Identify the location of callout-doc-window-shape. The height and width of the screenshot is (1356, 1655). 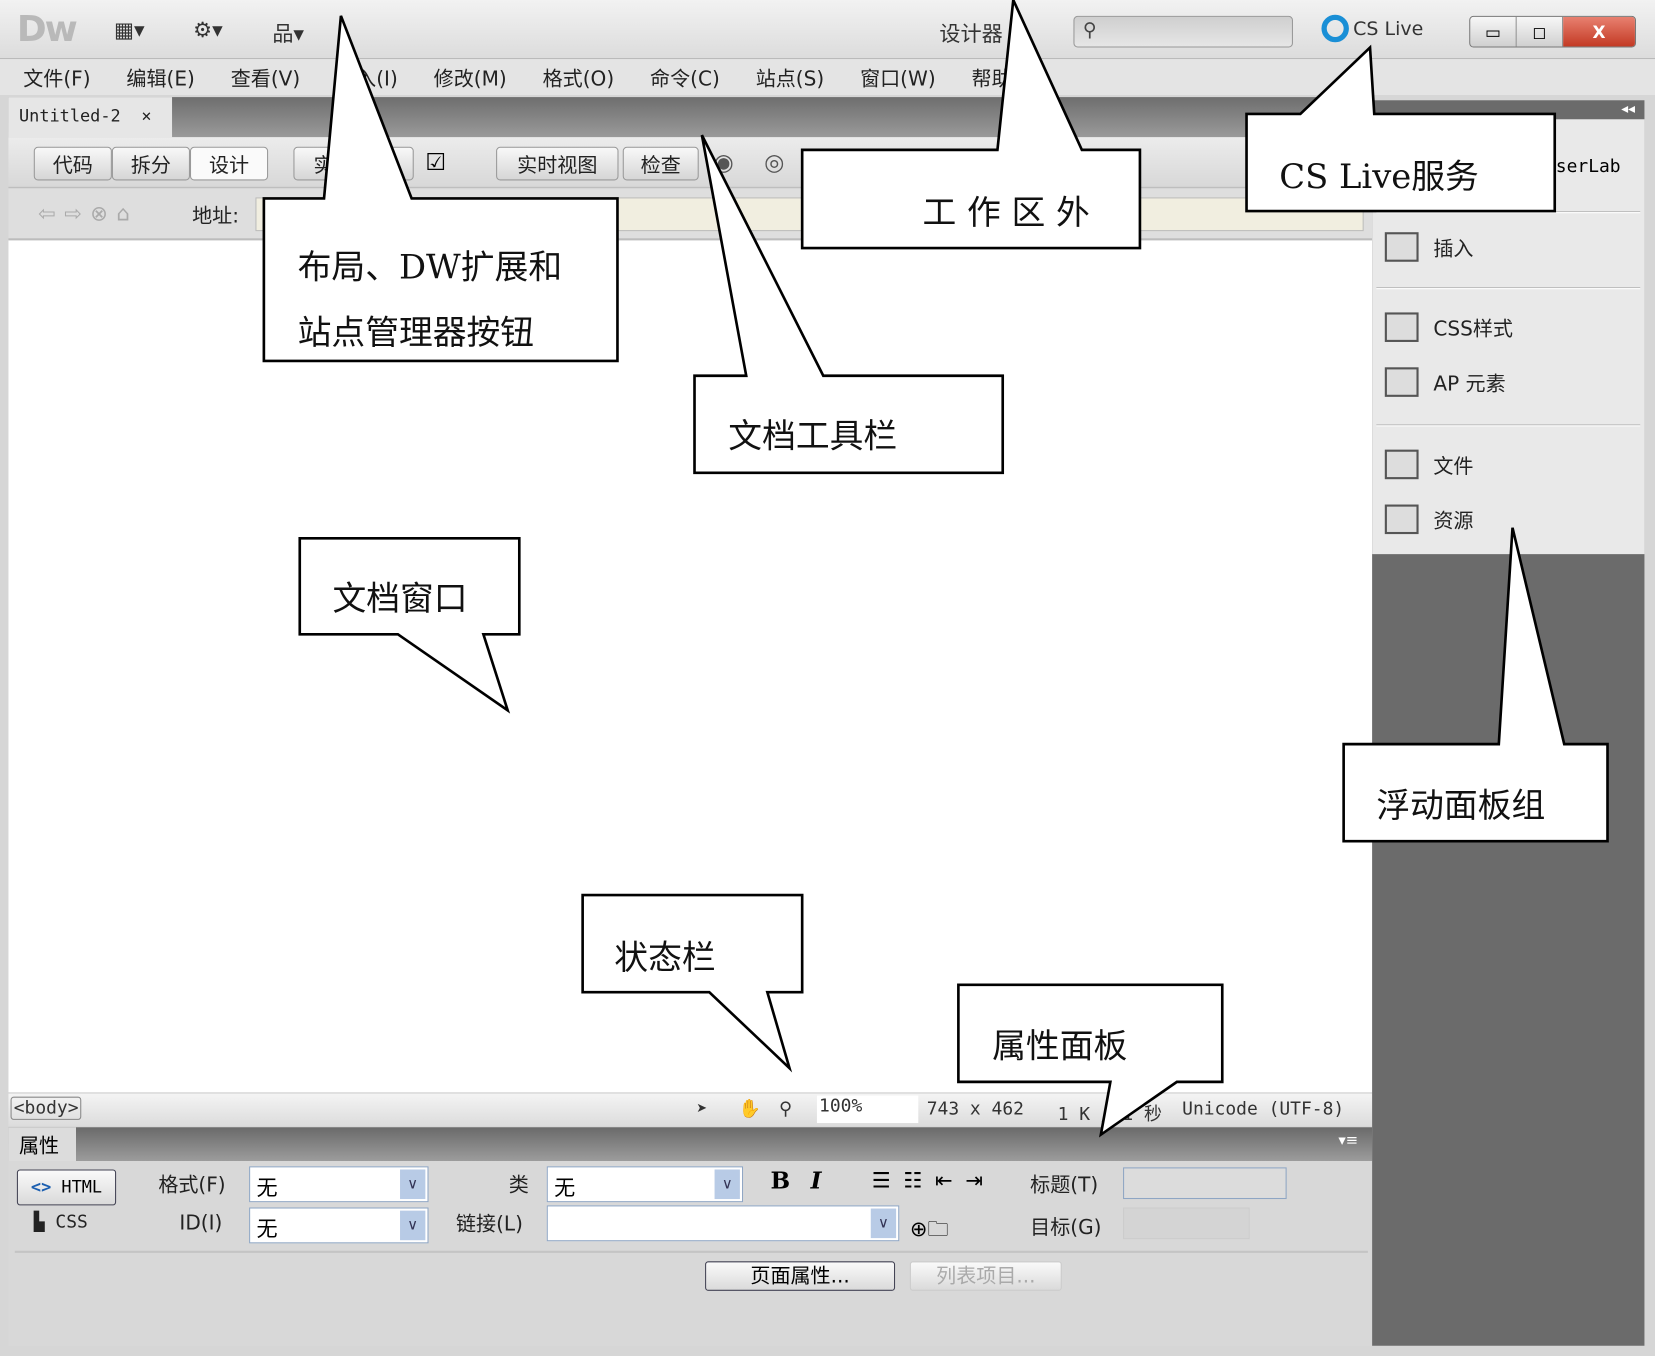
(409, 625).